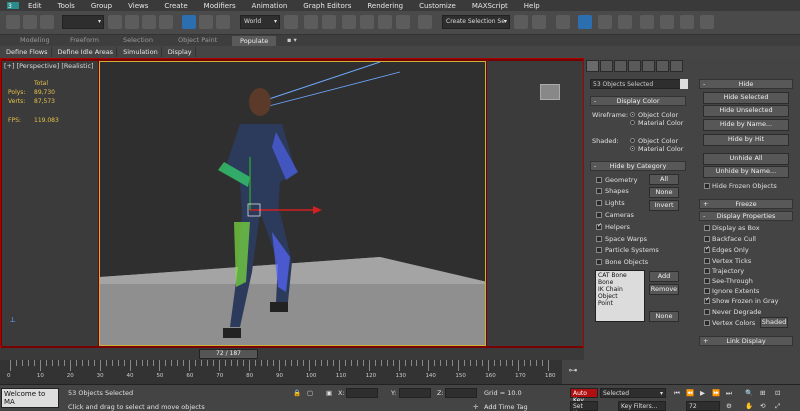  What do you see at coordinates (707, 312) in the screenshot?
I see `never-degrade-checkbox` at bounding box center [707, 312].